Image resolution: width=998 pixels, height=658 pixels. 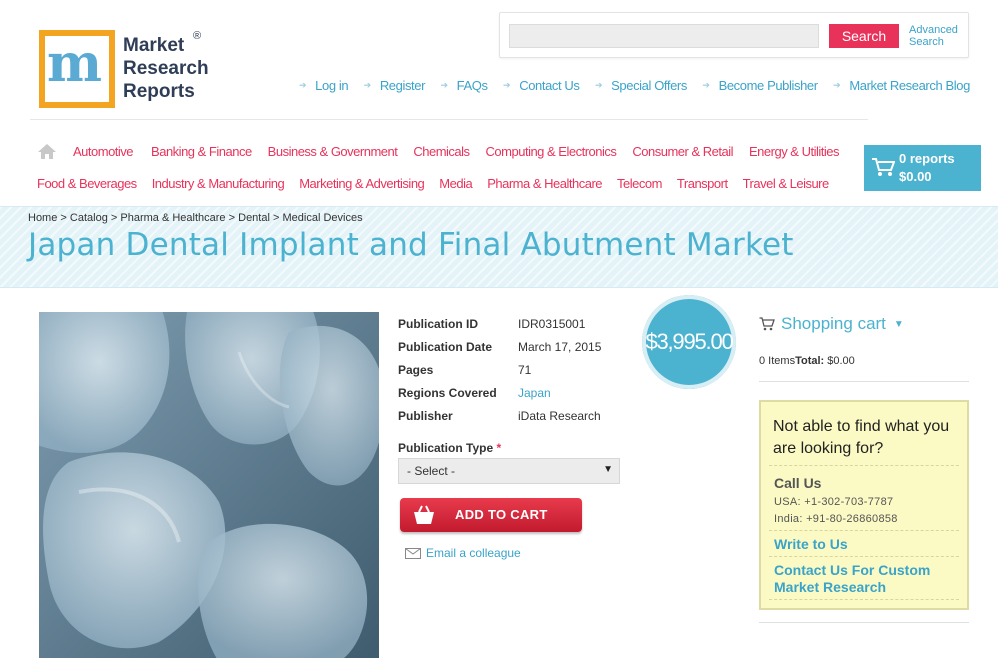 I want to click on category-pharma-healthcare: Pharma & Healthcare, so click(x=544, y=183).